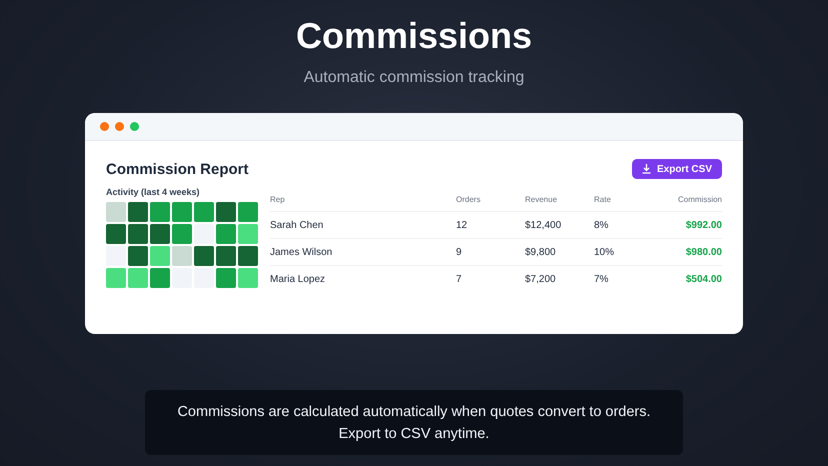 The image size is (828, 466). Describe the element at coordinates (414, 412) in the screenshot. I see `caption-text: Commissions are calculated automatically when quotes convert to orders.` at that location.